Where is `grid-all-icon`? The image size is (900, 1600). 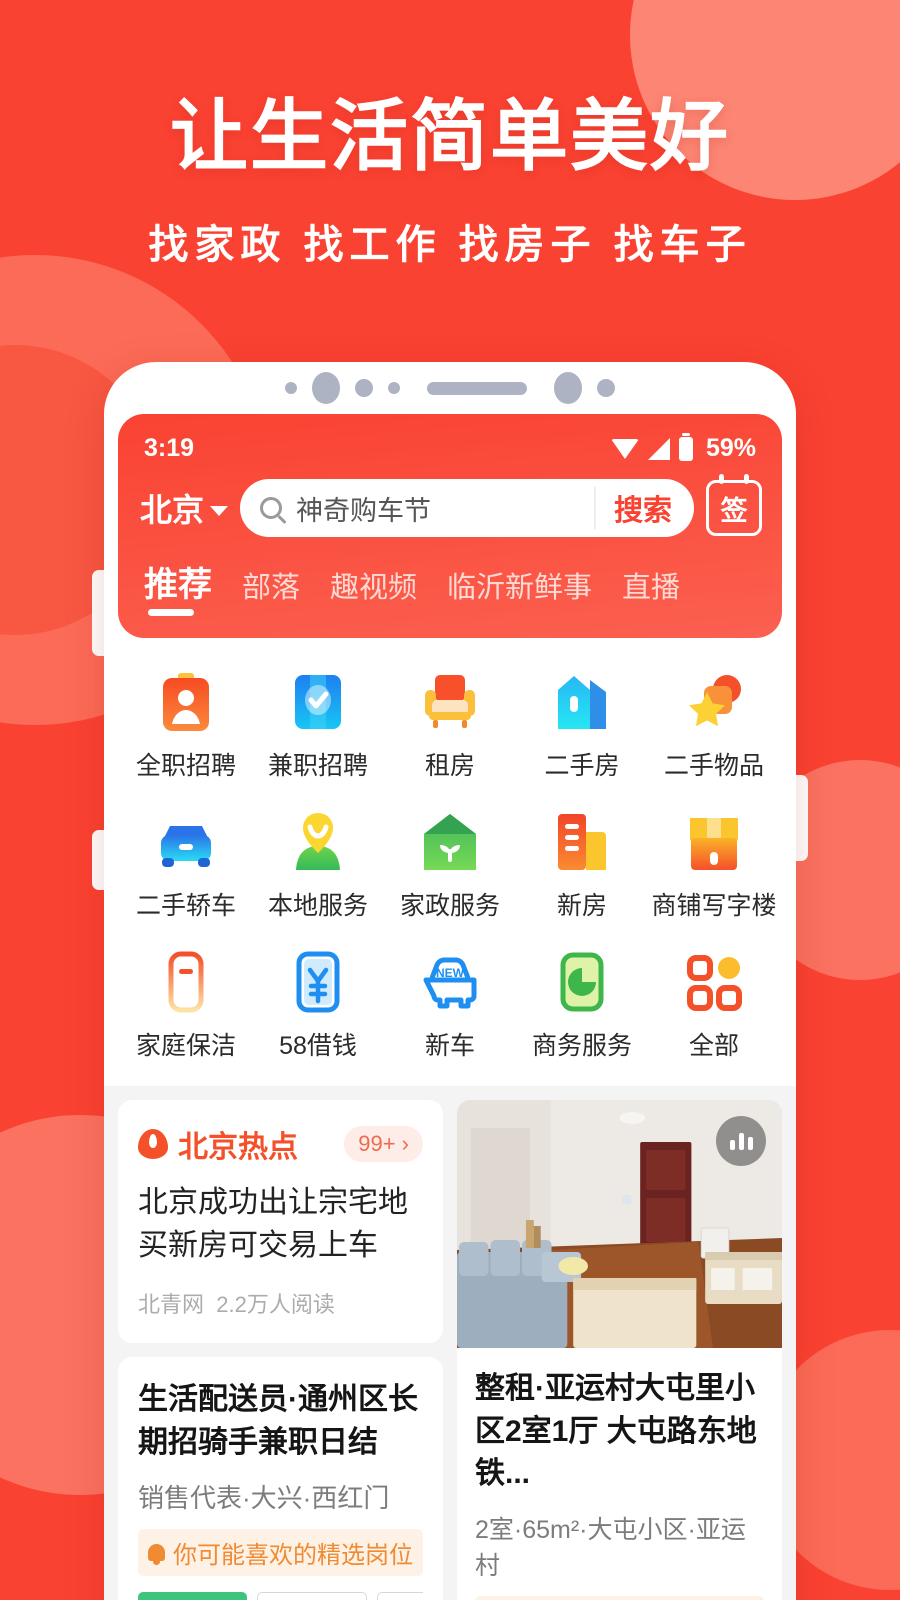 grid-all-icon is located at coordinates (714, 982).